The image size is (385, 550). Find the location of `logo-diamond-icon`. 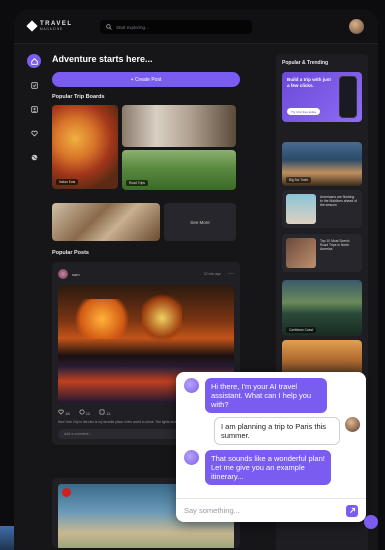

logo-diamond-icon is located at coordinates (32, 26).